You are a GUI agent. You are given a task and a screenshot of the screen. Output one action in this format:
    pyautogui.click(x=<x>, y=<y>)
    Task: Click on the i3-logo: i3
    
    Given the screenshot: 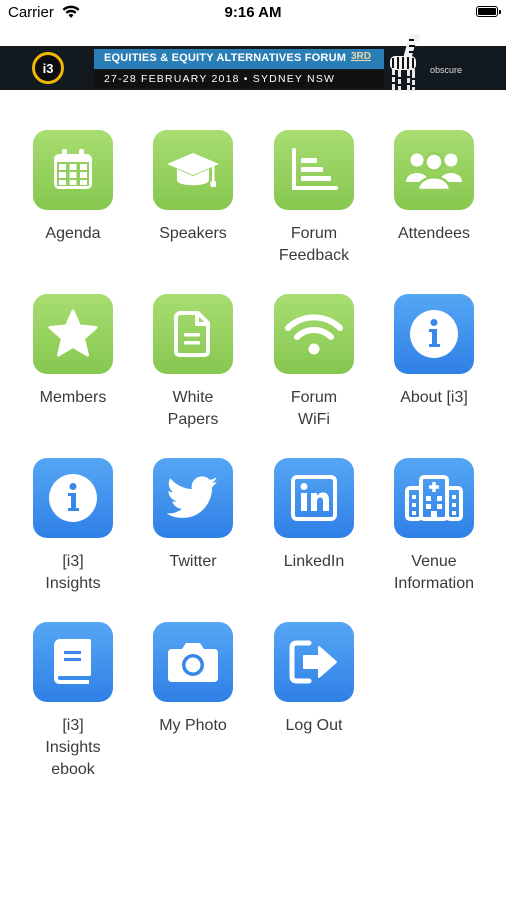 What is the action you would take?
    pyautogui.click(x=48, y=68)
    